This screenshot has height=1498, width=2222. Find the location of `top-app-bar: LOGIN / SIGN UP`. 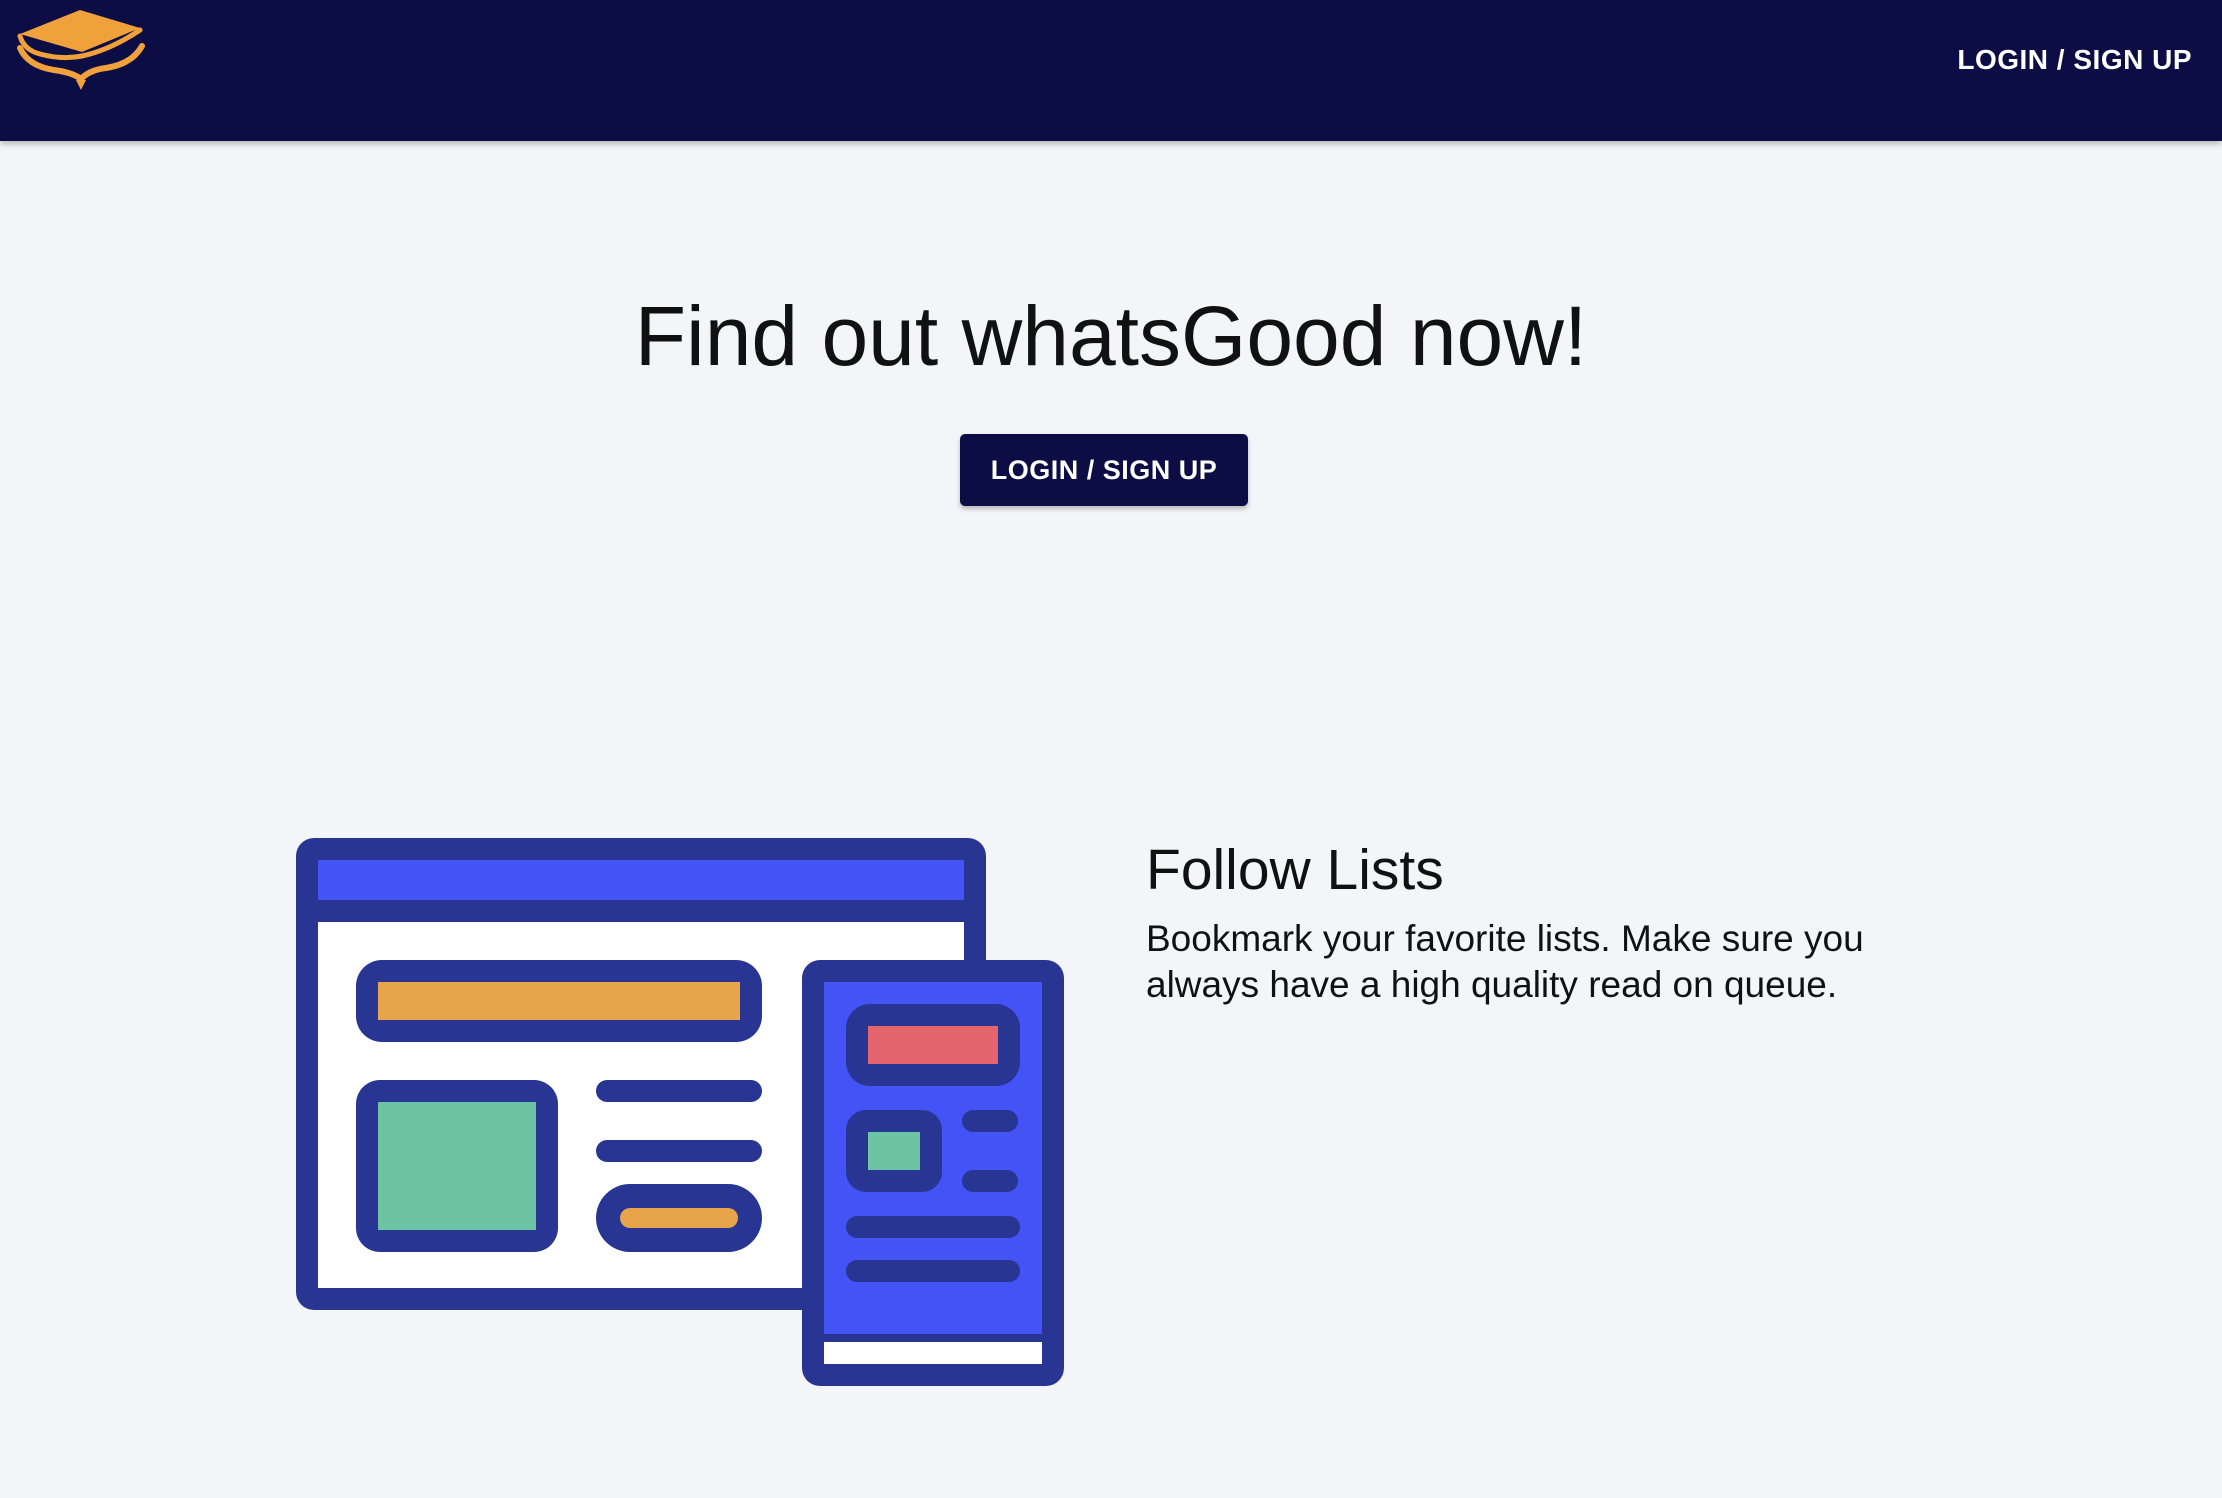

top-app-bar: LOGIN / SIGN UP is located at coordinates (1111, 70).